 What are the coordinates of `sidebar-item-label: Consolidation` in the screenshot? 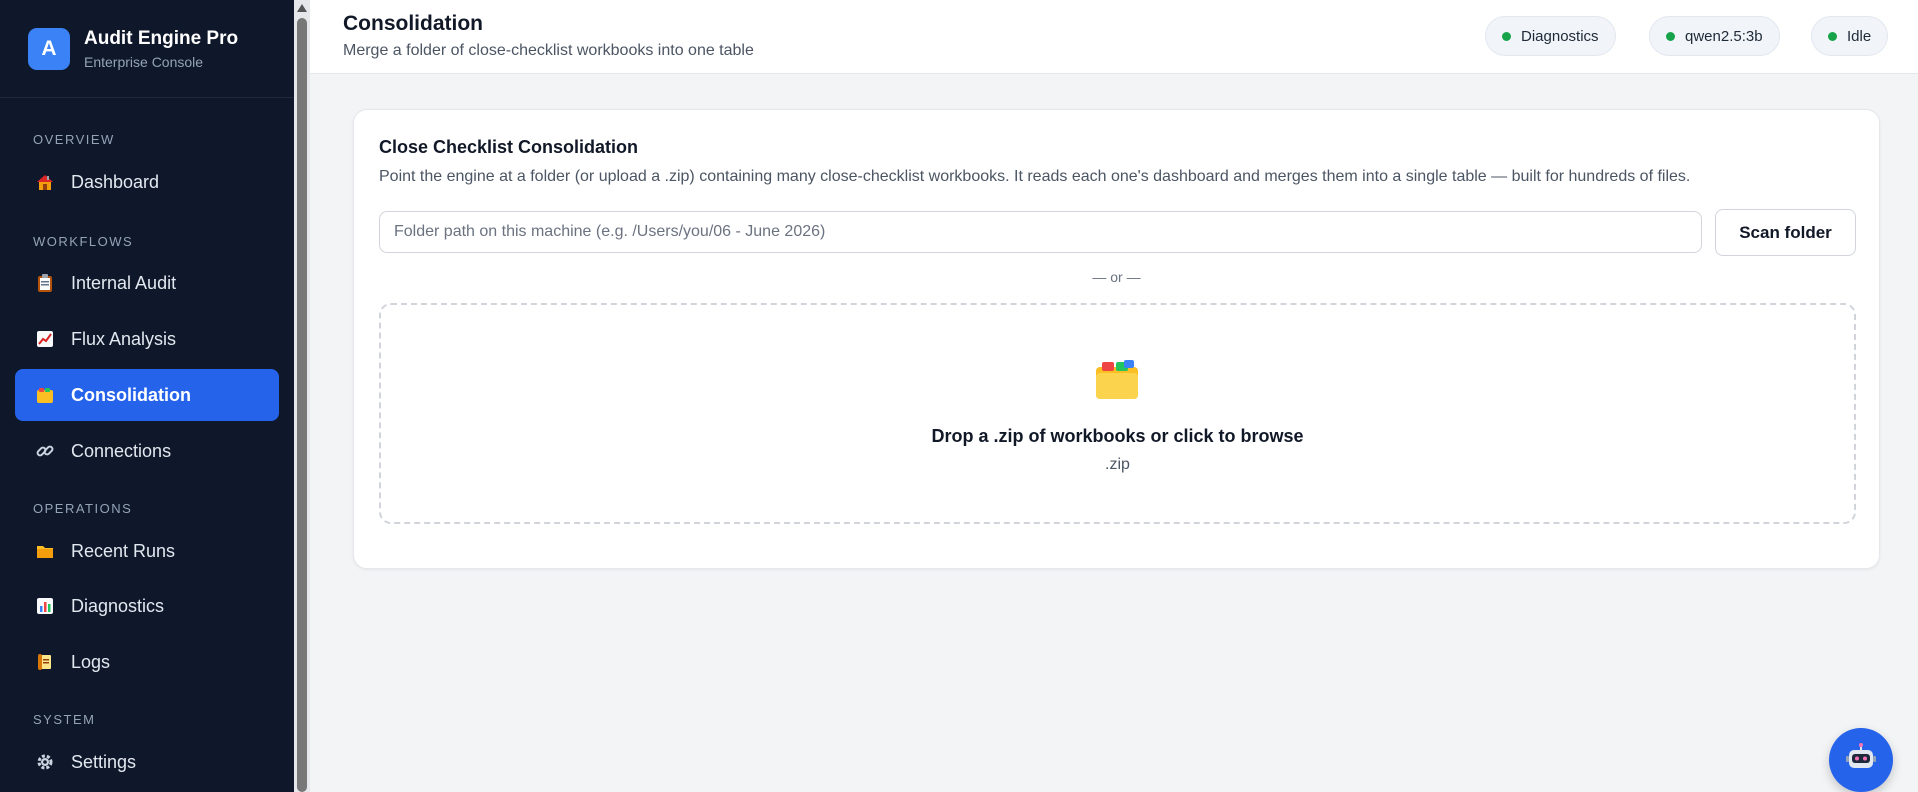 It's located at (131, 394).